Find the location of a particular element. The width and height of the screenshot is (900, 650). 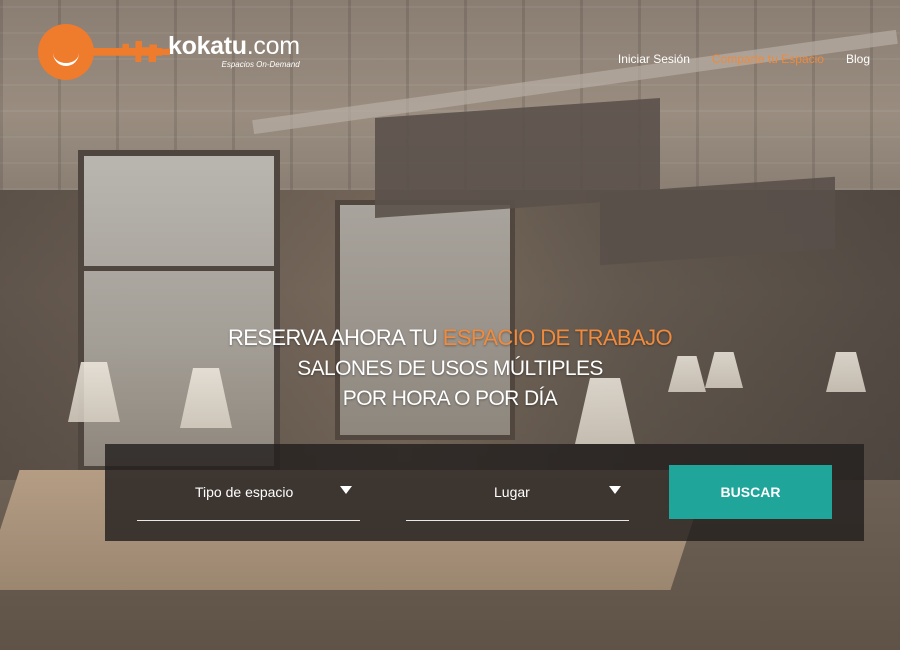

logo-tagline: Espacios On-Demand is located at coordinates (260, 64).